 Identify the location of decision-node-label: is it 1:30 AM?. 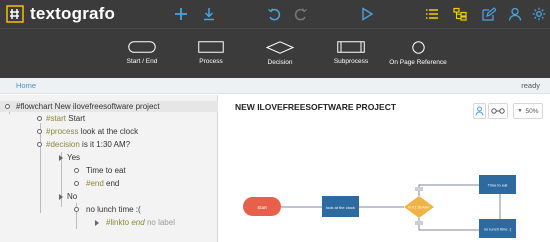
(418, 208).